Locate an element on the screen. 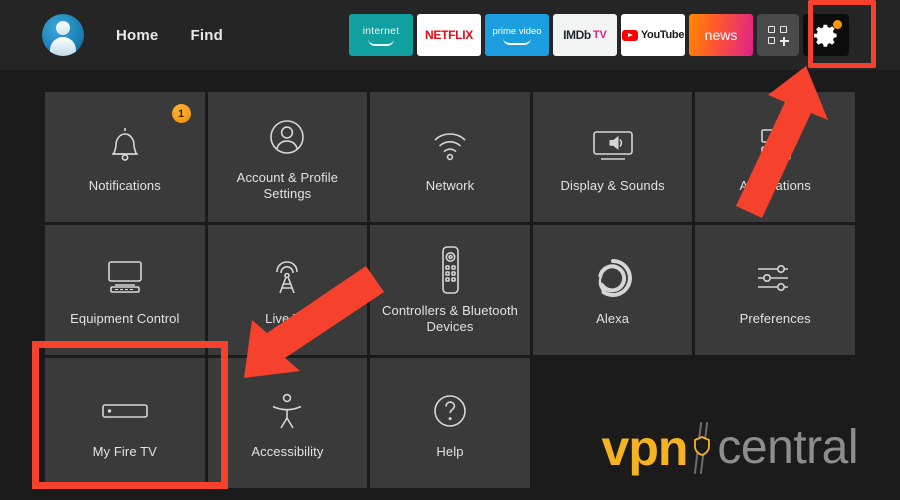 This screenshot has height=500, width=900. settings-tile-controllers-bluetooth-devices: Controllers & Bluetooth Devices is located at coordinates (450, 290).